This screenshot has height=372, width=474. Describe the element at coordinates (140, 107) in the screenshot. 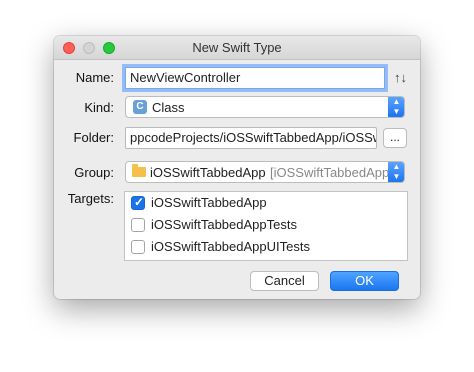

I see `class-icon: C` at that location.